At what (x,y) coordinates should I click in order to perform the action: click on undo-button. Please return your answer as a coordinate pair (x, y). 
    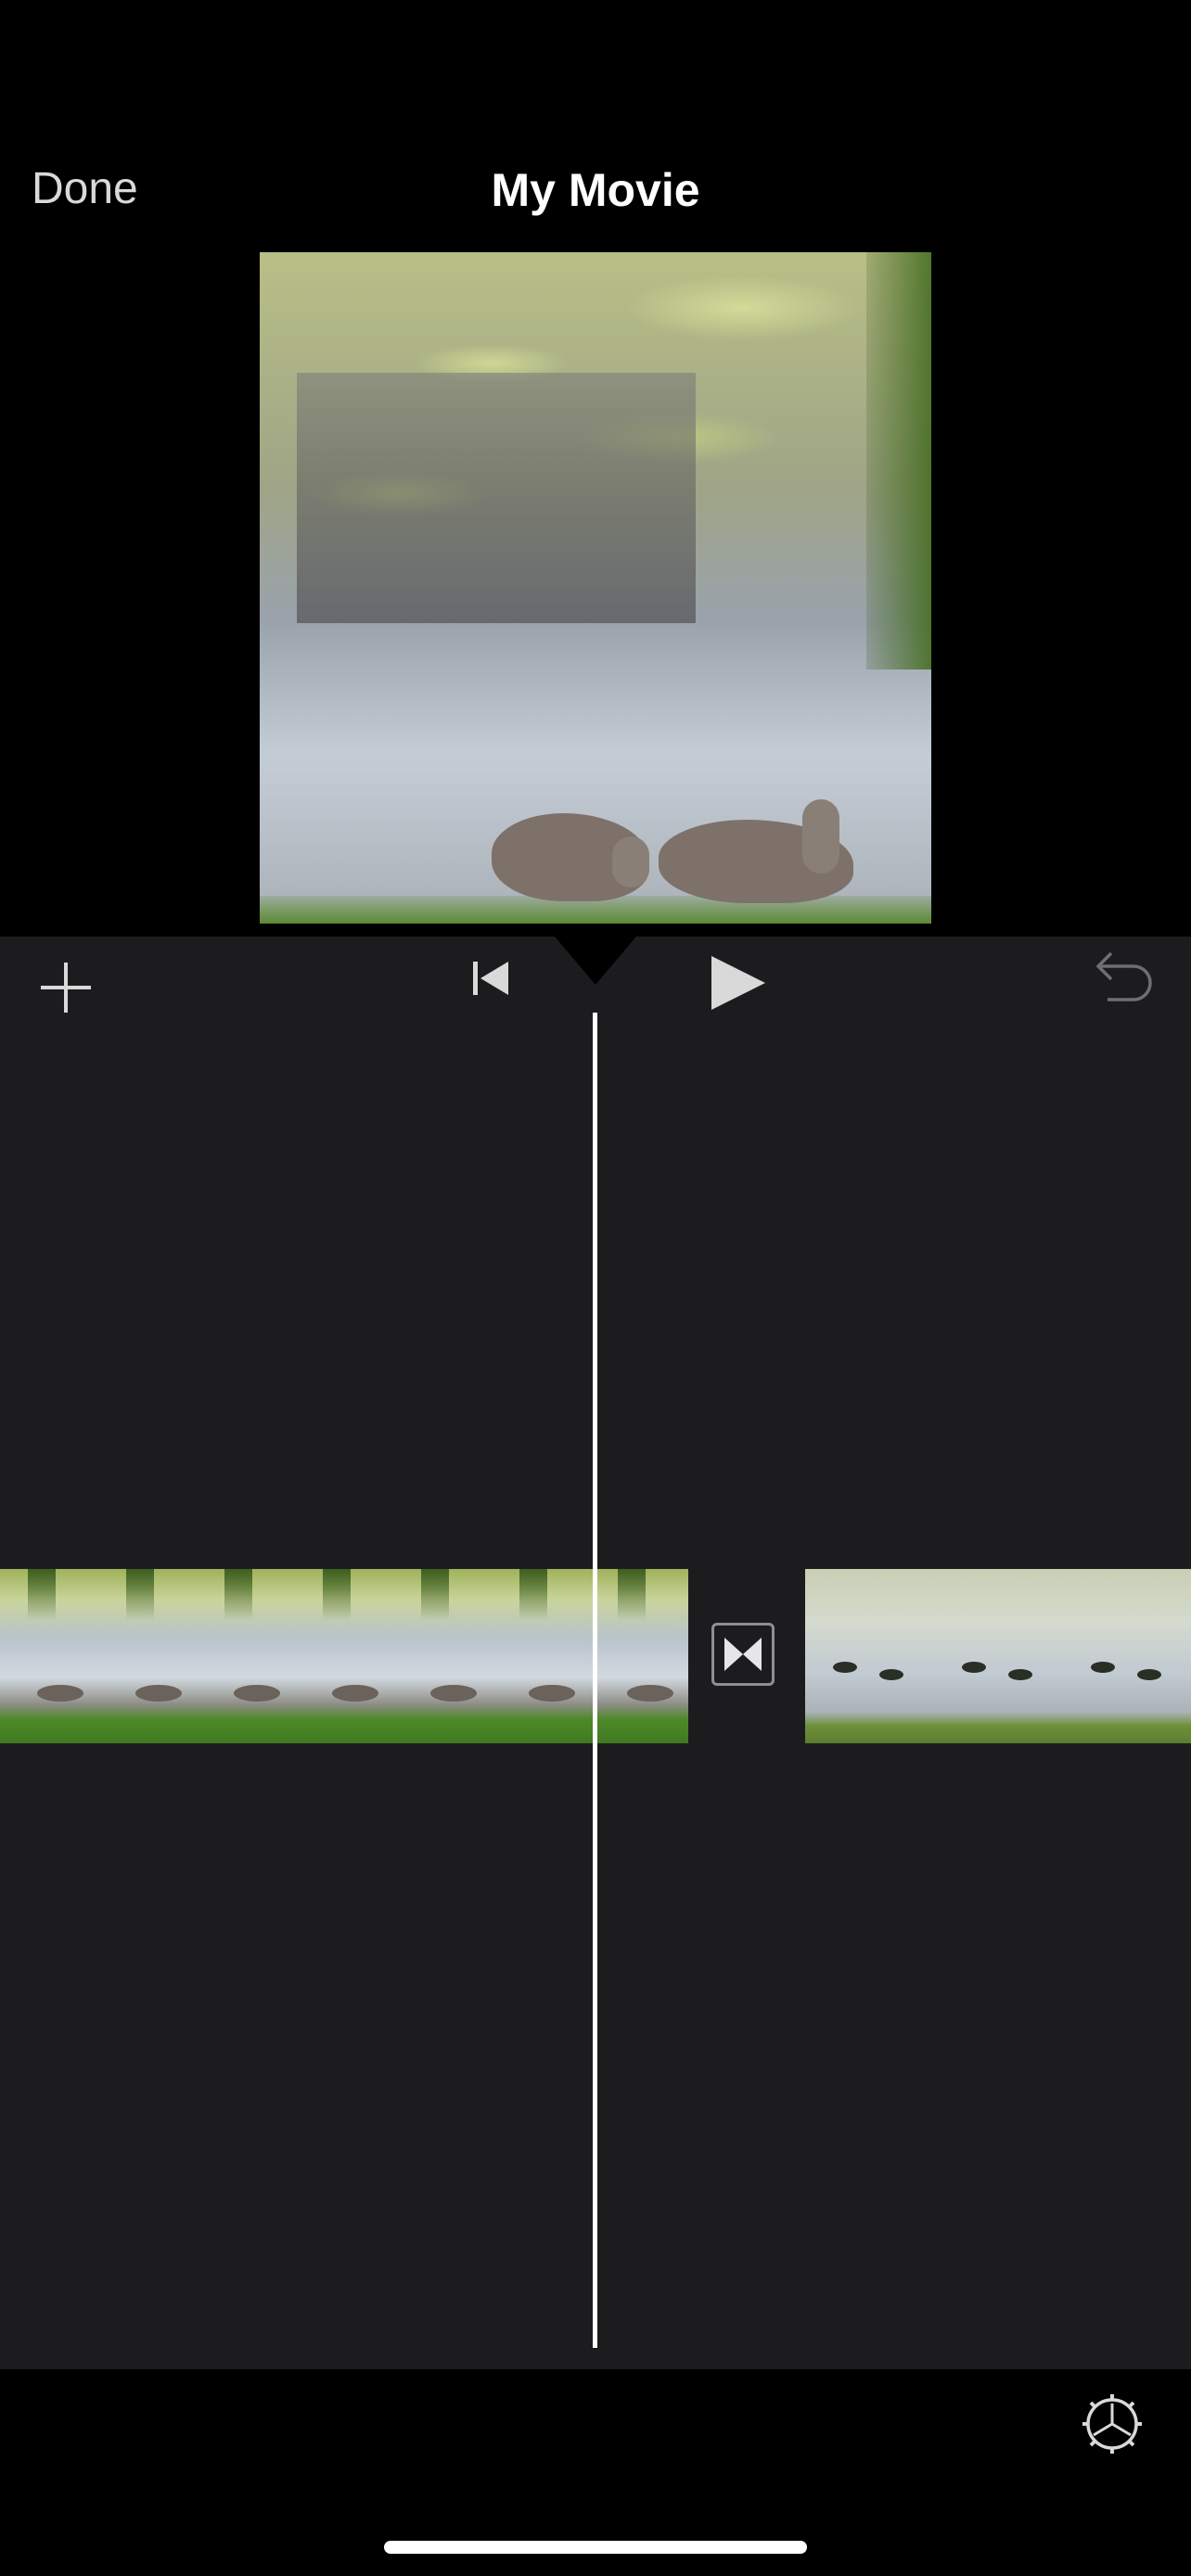
    Looking at the image, I should click on (1124, 979).